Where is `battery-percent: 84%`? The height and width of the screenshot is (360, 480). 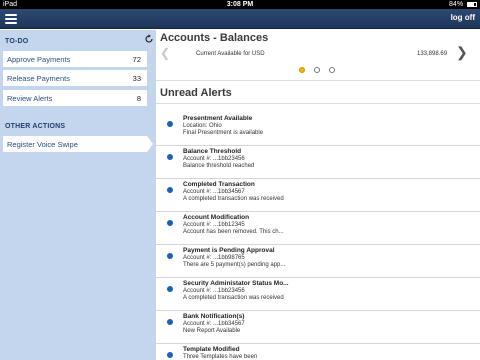 battery-percent: 84% is located at coordinates (456, 4).